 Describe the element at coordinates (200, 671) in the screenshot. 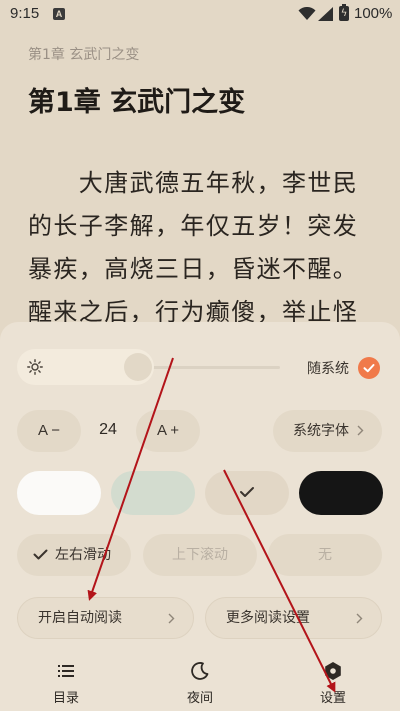

I see `moon-icon` at that location.